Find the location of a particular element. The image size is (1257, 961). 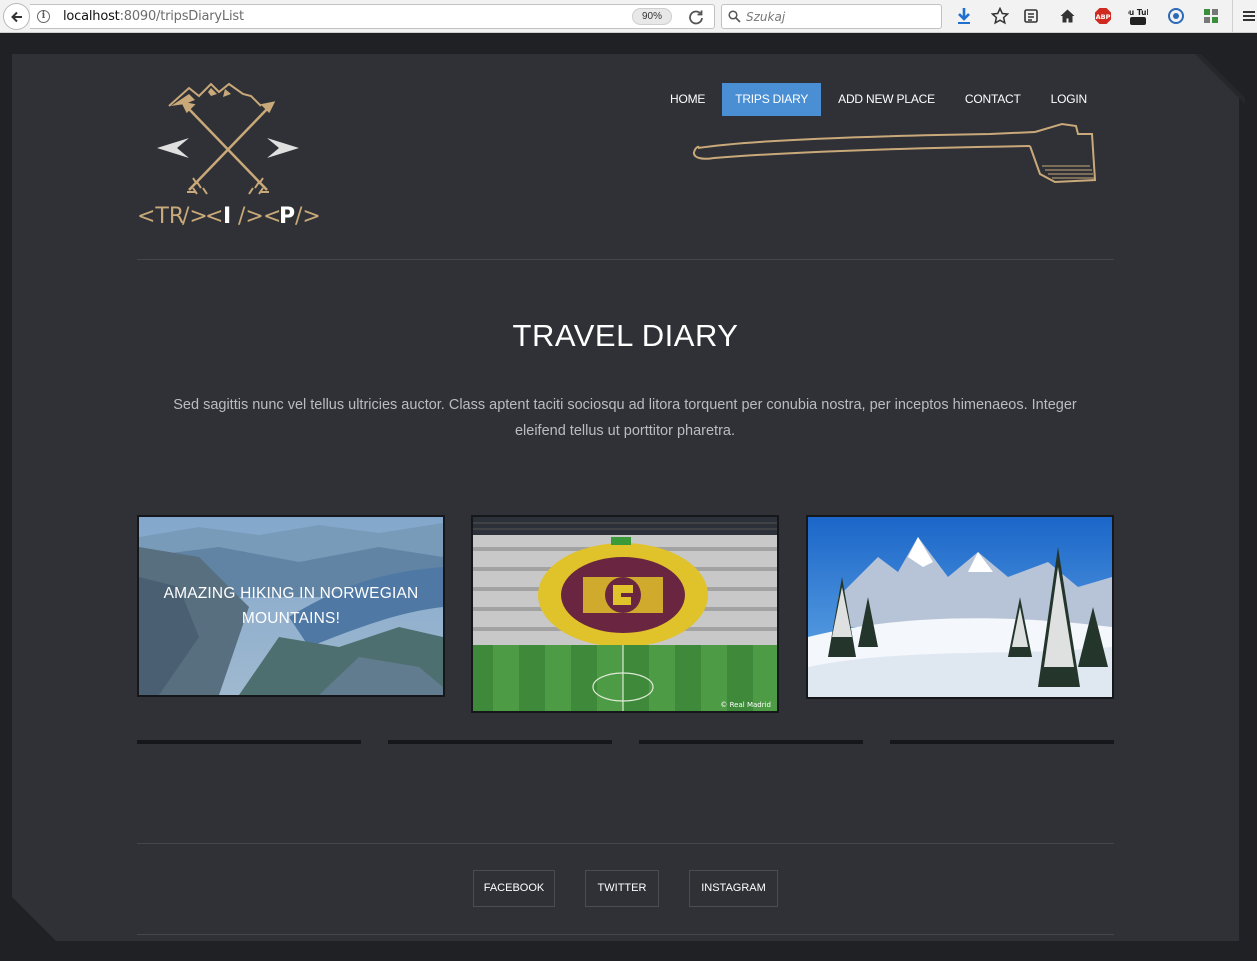

image-watermark: © Real Madrid is located at coordinates (745, 705).